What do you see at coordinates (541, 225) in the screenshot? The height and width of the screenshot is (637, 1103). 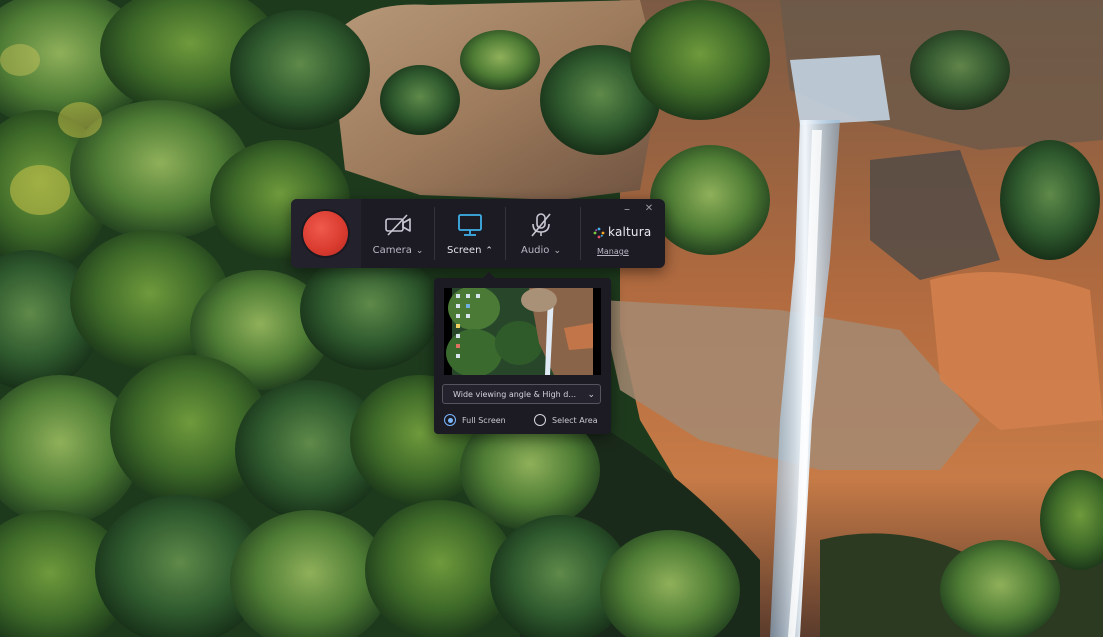 I see `microphone-off-icon` at bounding box center [541, 225].